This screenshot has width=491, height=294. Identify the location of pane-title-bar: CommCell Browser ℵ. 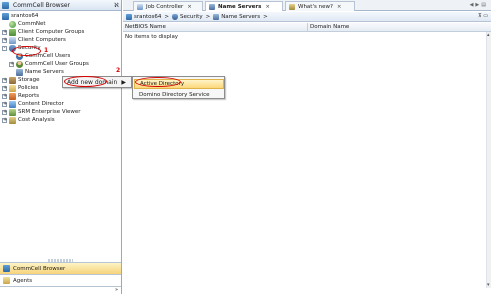
(60, 5).